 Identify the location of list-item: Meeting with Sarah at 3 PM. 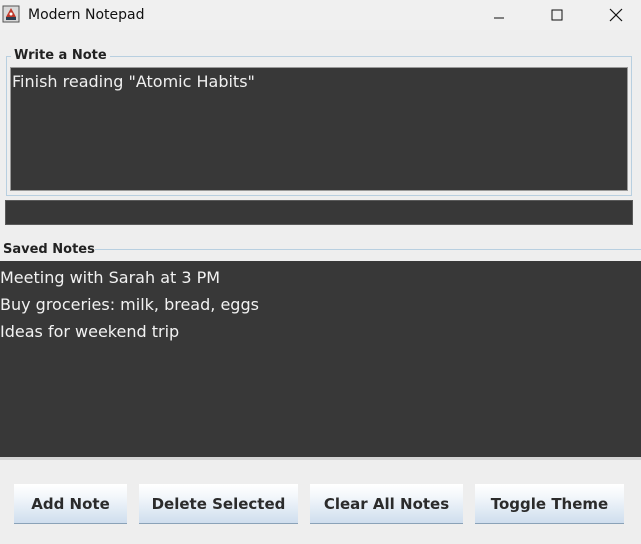
(320, 277).